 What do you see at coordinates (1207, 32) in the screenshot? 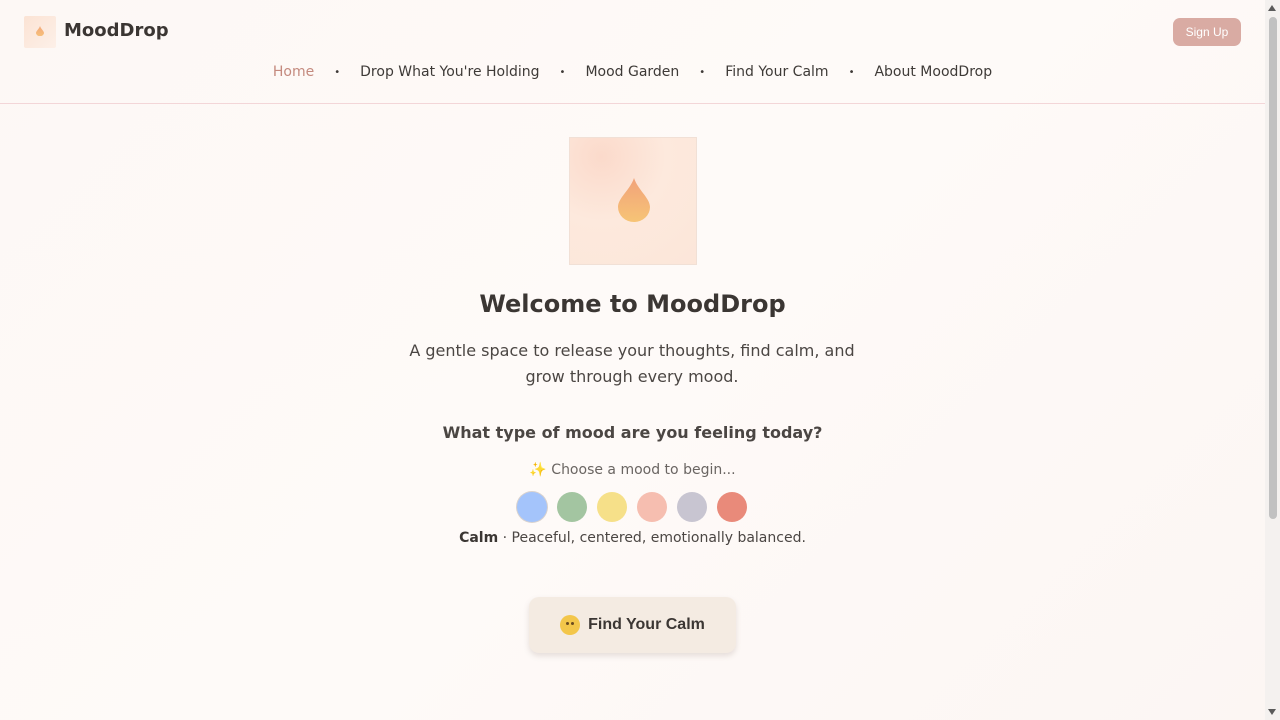
I see `sign-up-button: Sign Up` at bounding box center [1207, 32].